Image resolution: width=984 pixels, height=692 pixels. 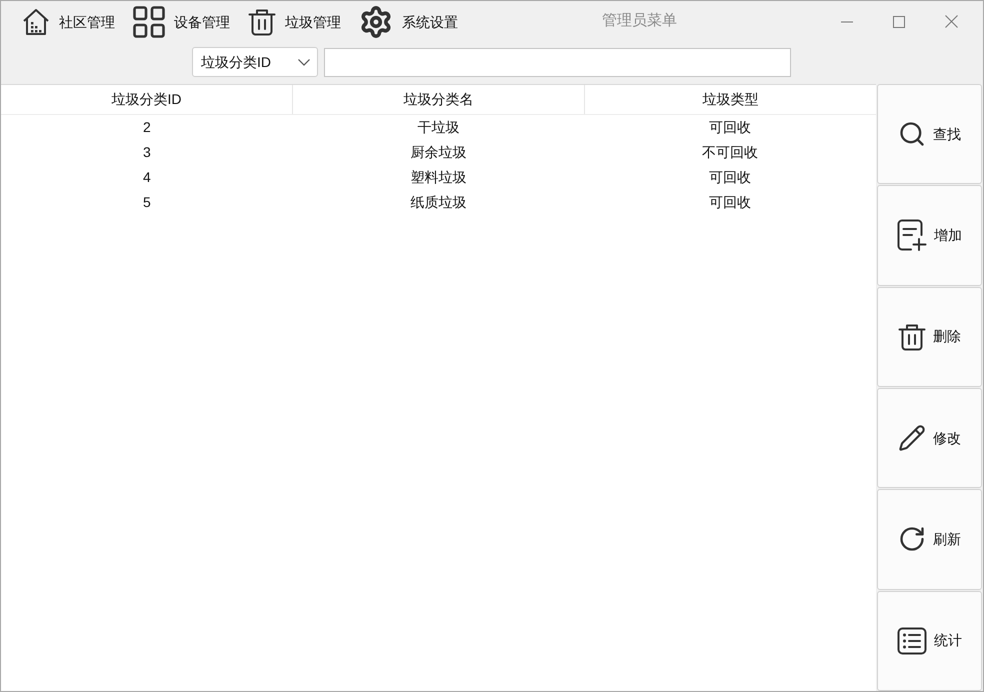 I want to click on menu-item: 垃圾管理, so click(x=294, y=22).